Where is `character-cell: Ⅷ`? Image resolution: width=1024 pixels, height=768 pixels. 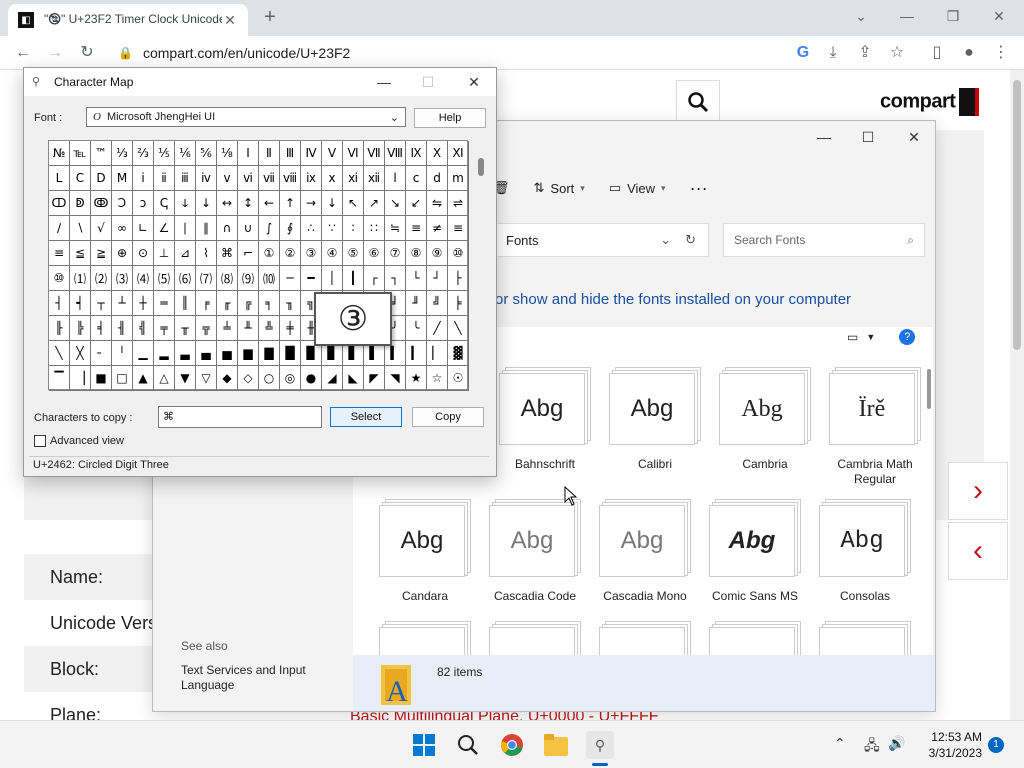 character-cell: Ⅷ is located at coordinates (395, 153).